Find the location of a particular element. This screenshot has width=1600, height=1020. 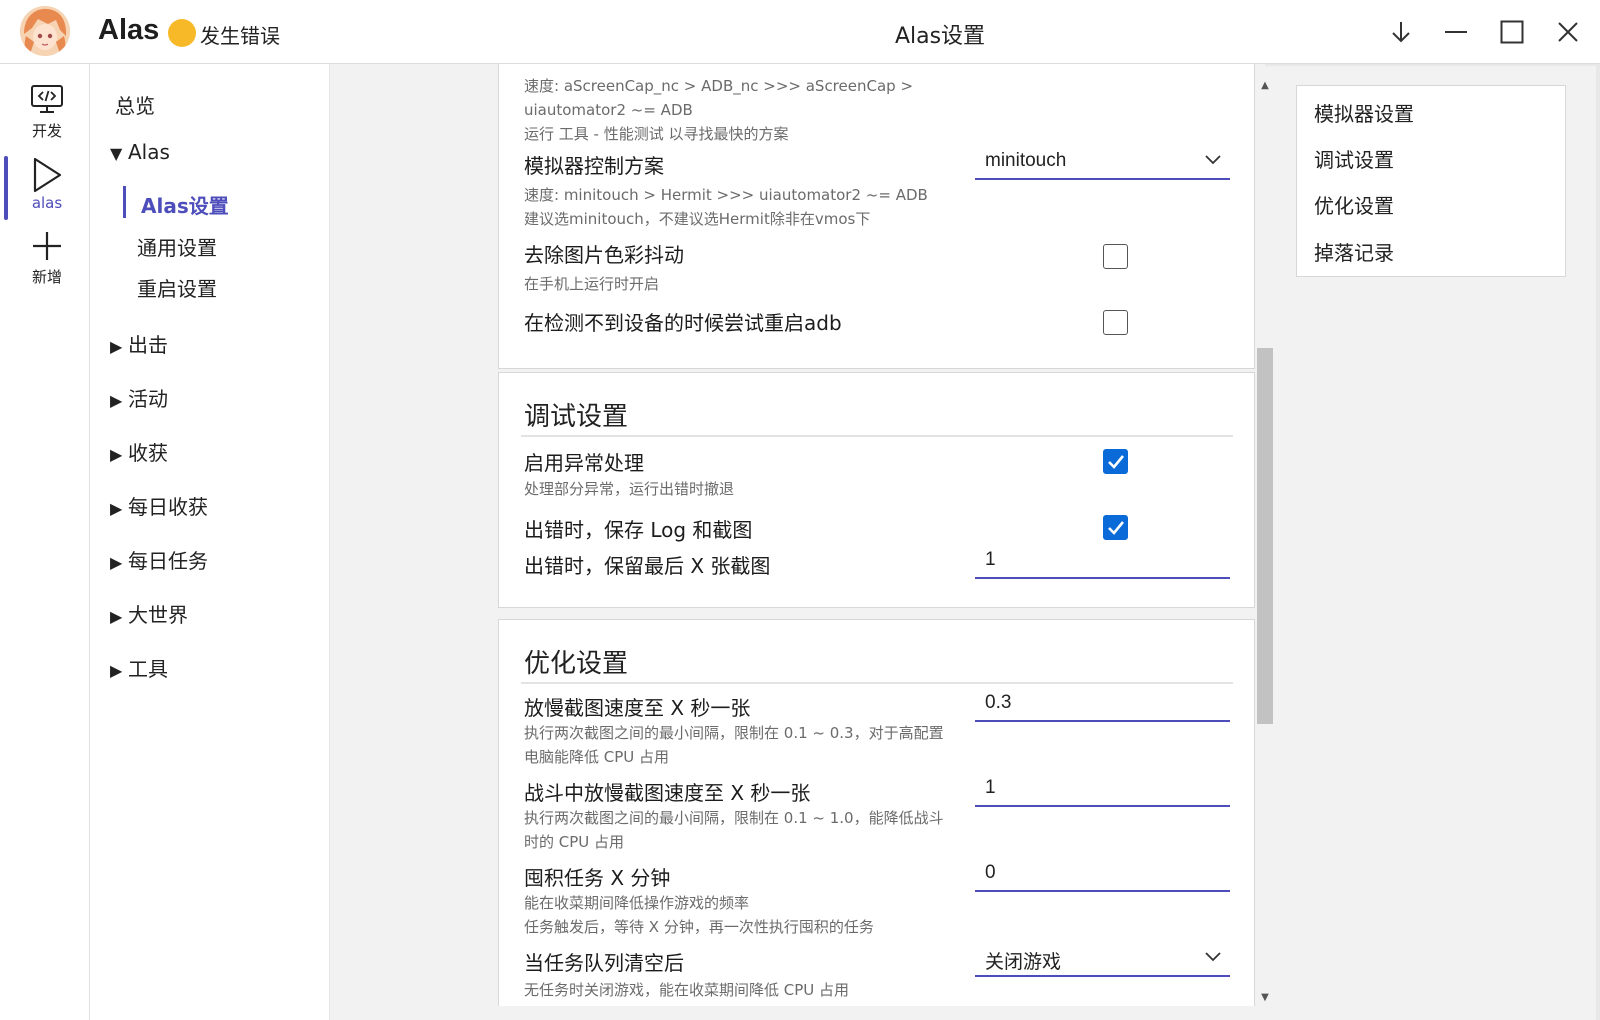

screenshot-interval-input: 0.3 is located at coordinates (1102, 705).